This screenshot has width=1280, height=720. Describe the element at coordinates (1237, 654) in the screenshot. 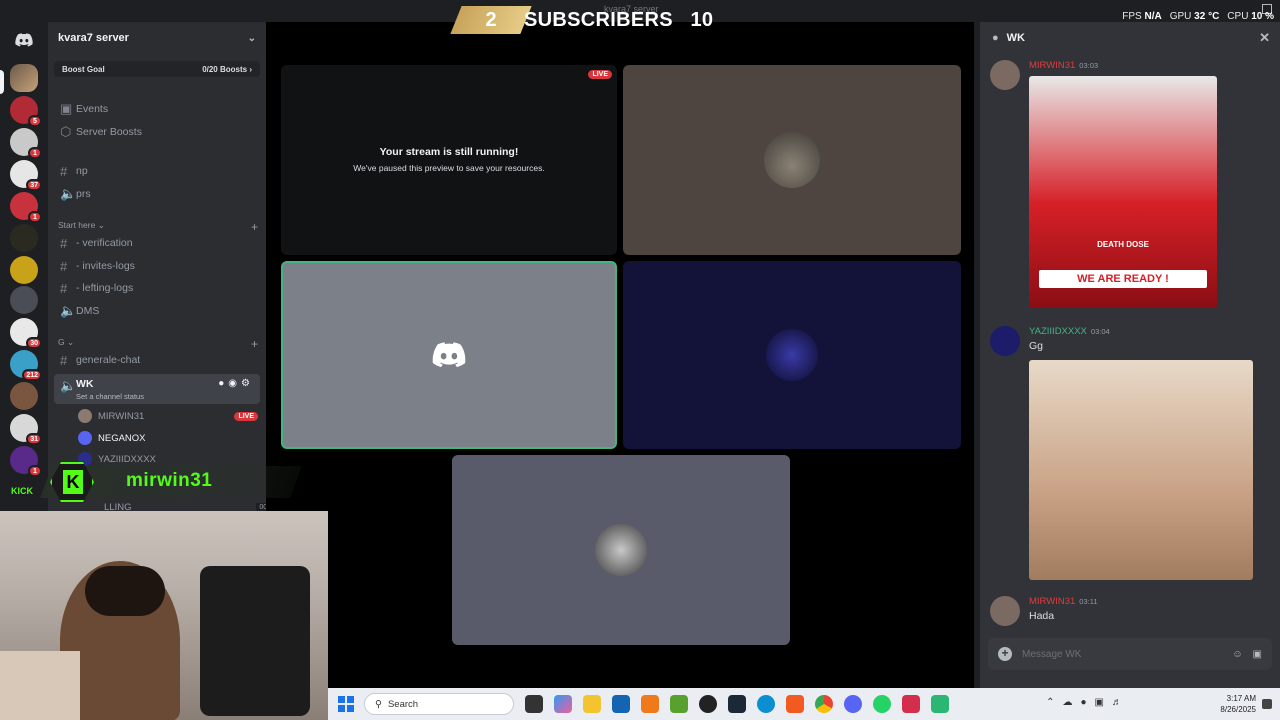

I see `emoji-icon: ☺` at that location.